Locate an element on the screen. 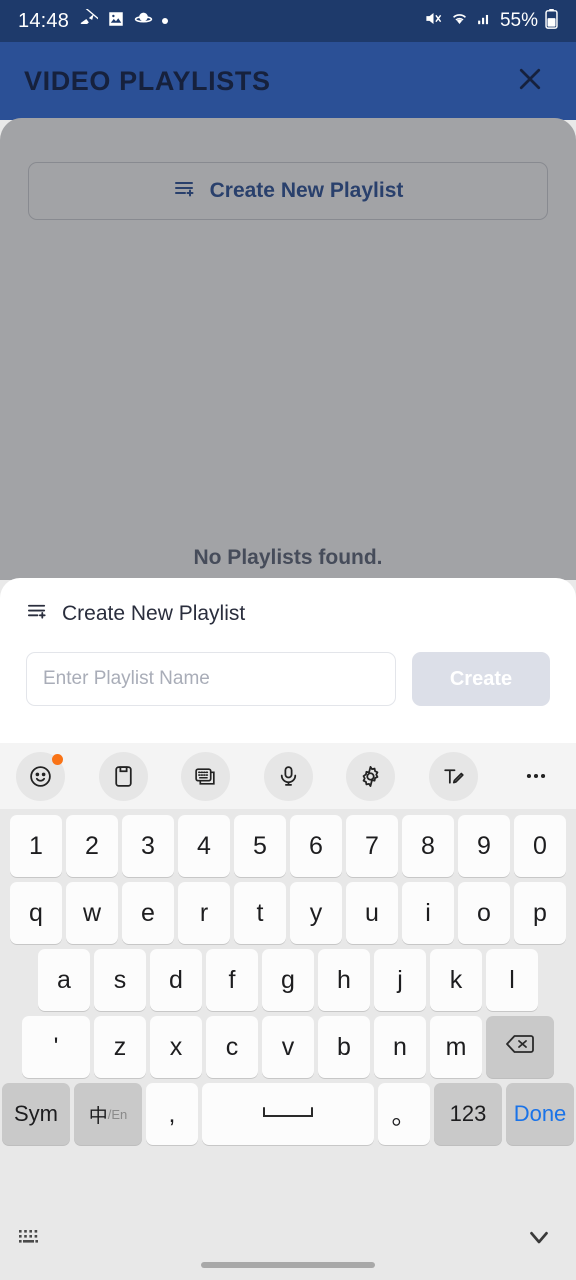 The width and height of the screenshot is (576, 1280). key-v: v is located at coordinates (288, 1047).